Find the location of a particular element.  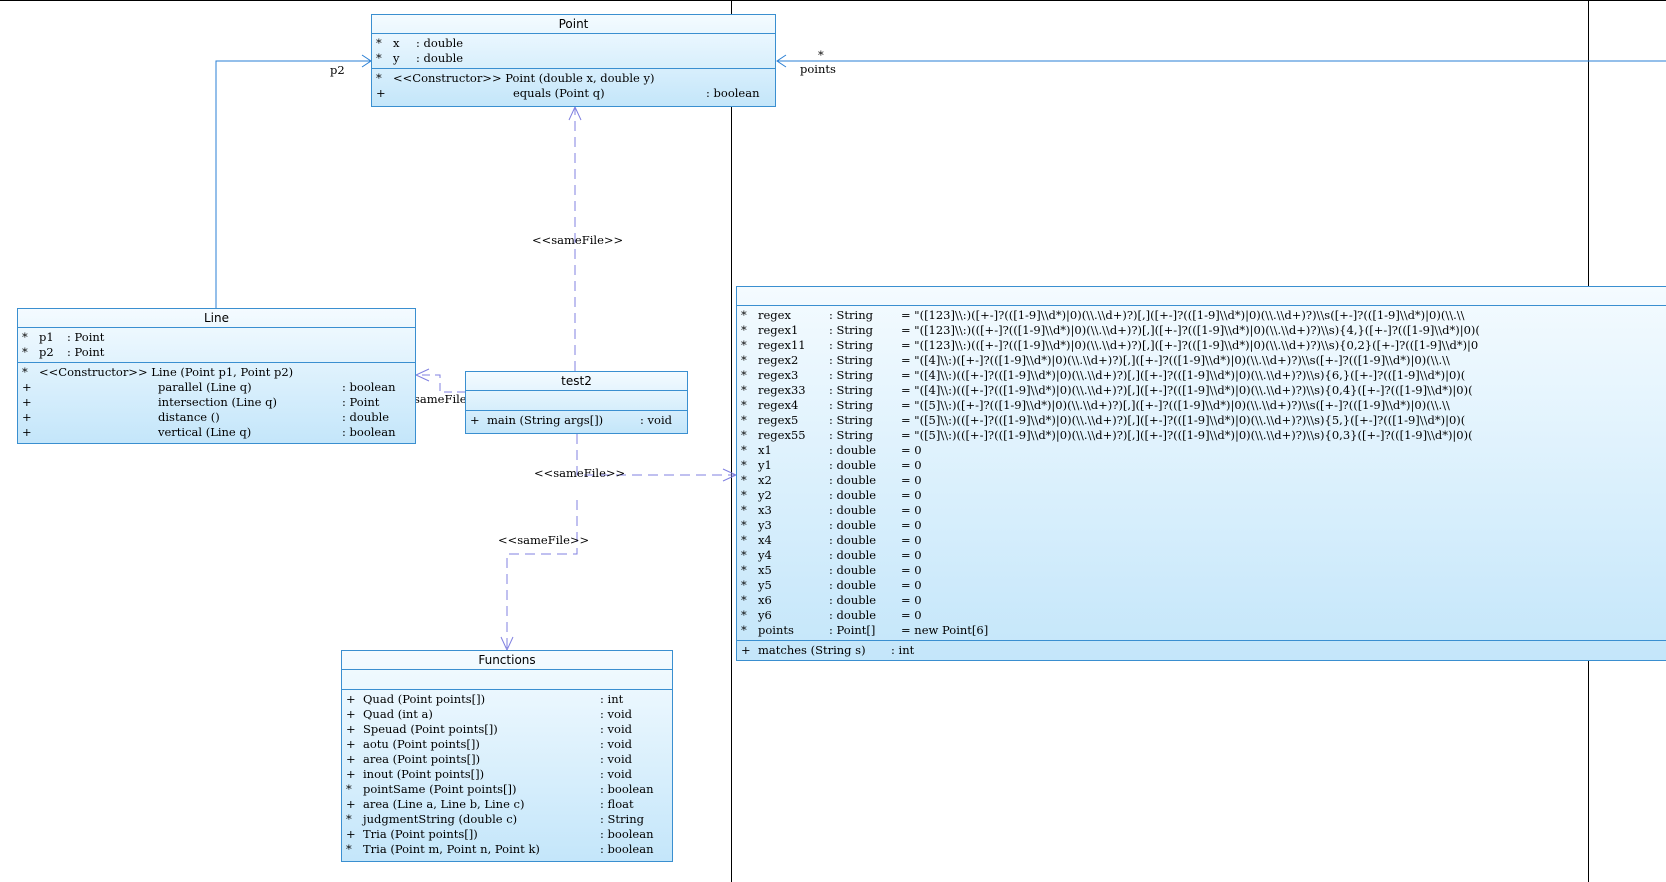

operation-row: + vertical (Line q): boolean is located at coordinates (218, 432).